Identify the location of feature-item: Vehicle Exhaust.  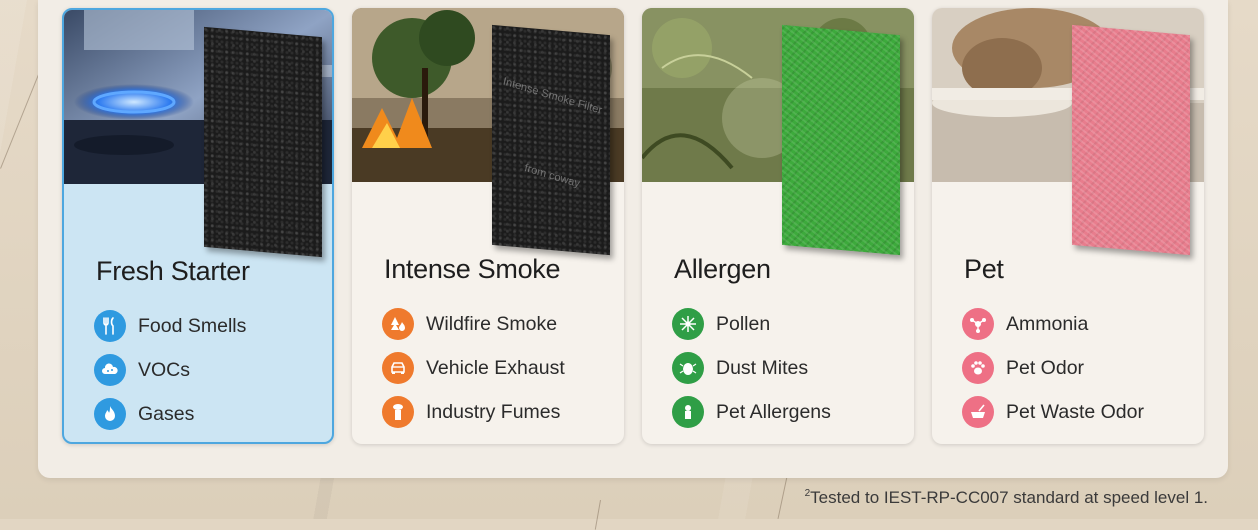
(473, 368).